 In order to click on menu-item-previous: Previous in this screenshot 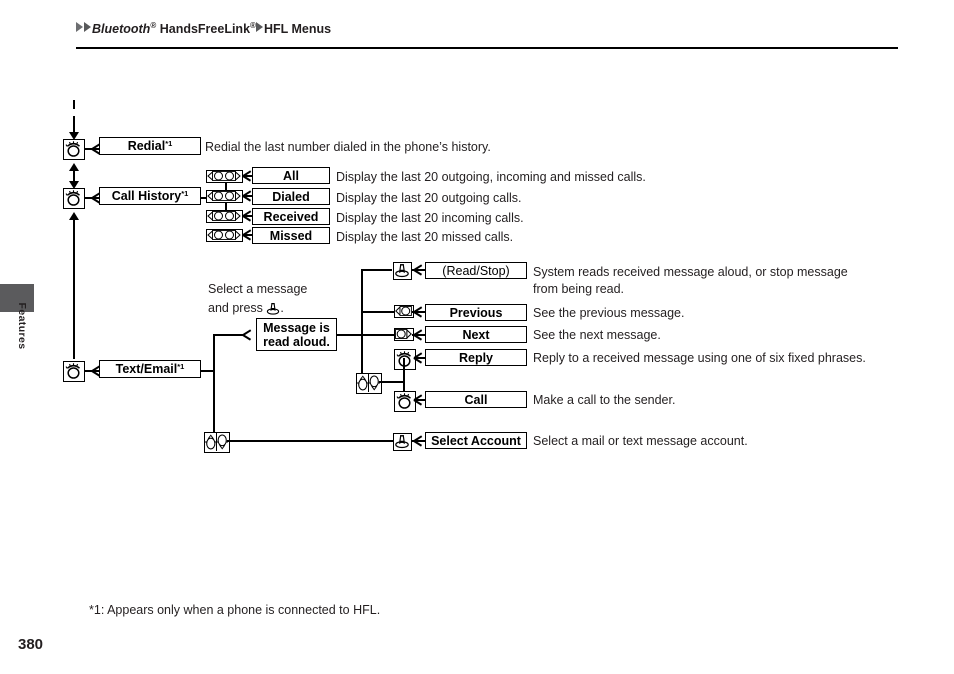, I will do `click(476, 312)`.